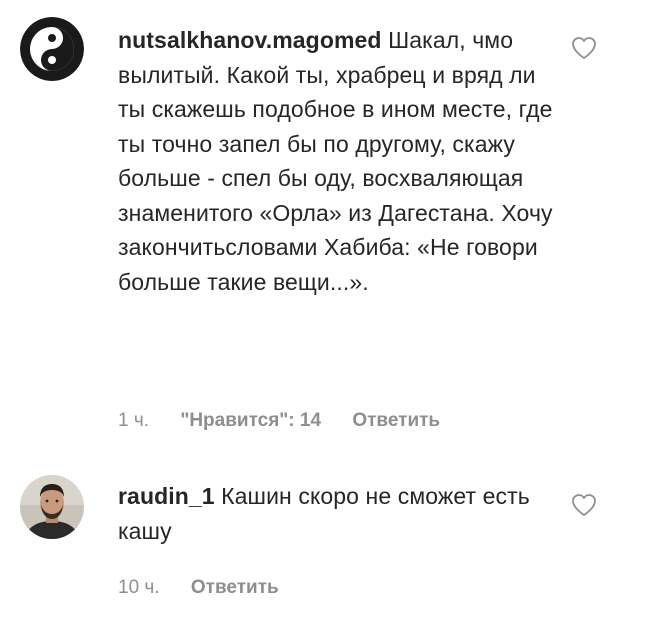 The image size is (664, 640). What do you see at coordinates (139, 587) in the screenshot?
I see `comment-time: 10 ч.` at bounding box center [139, 587].